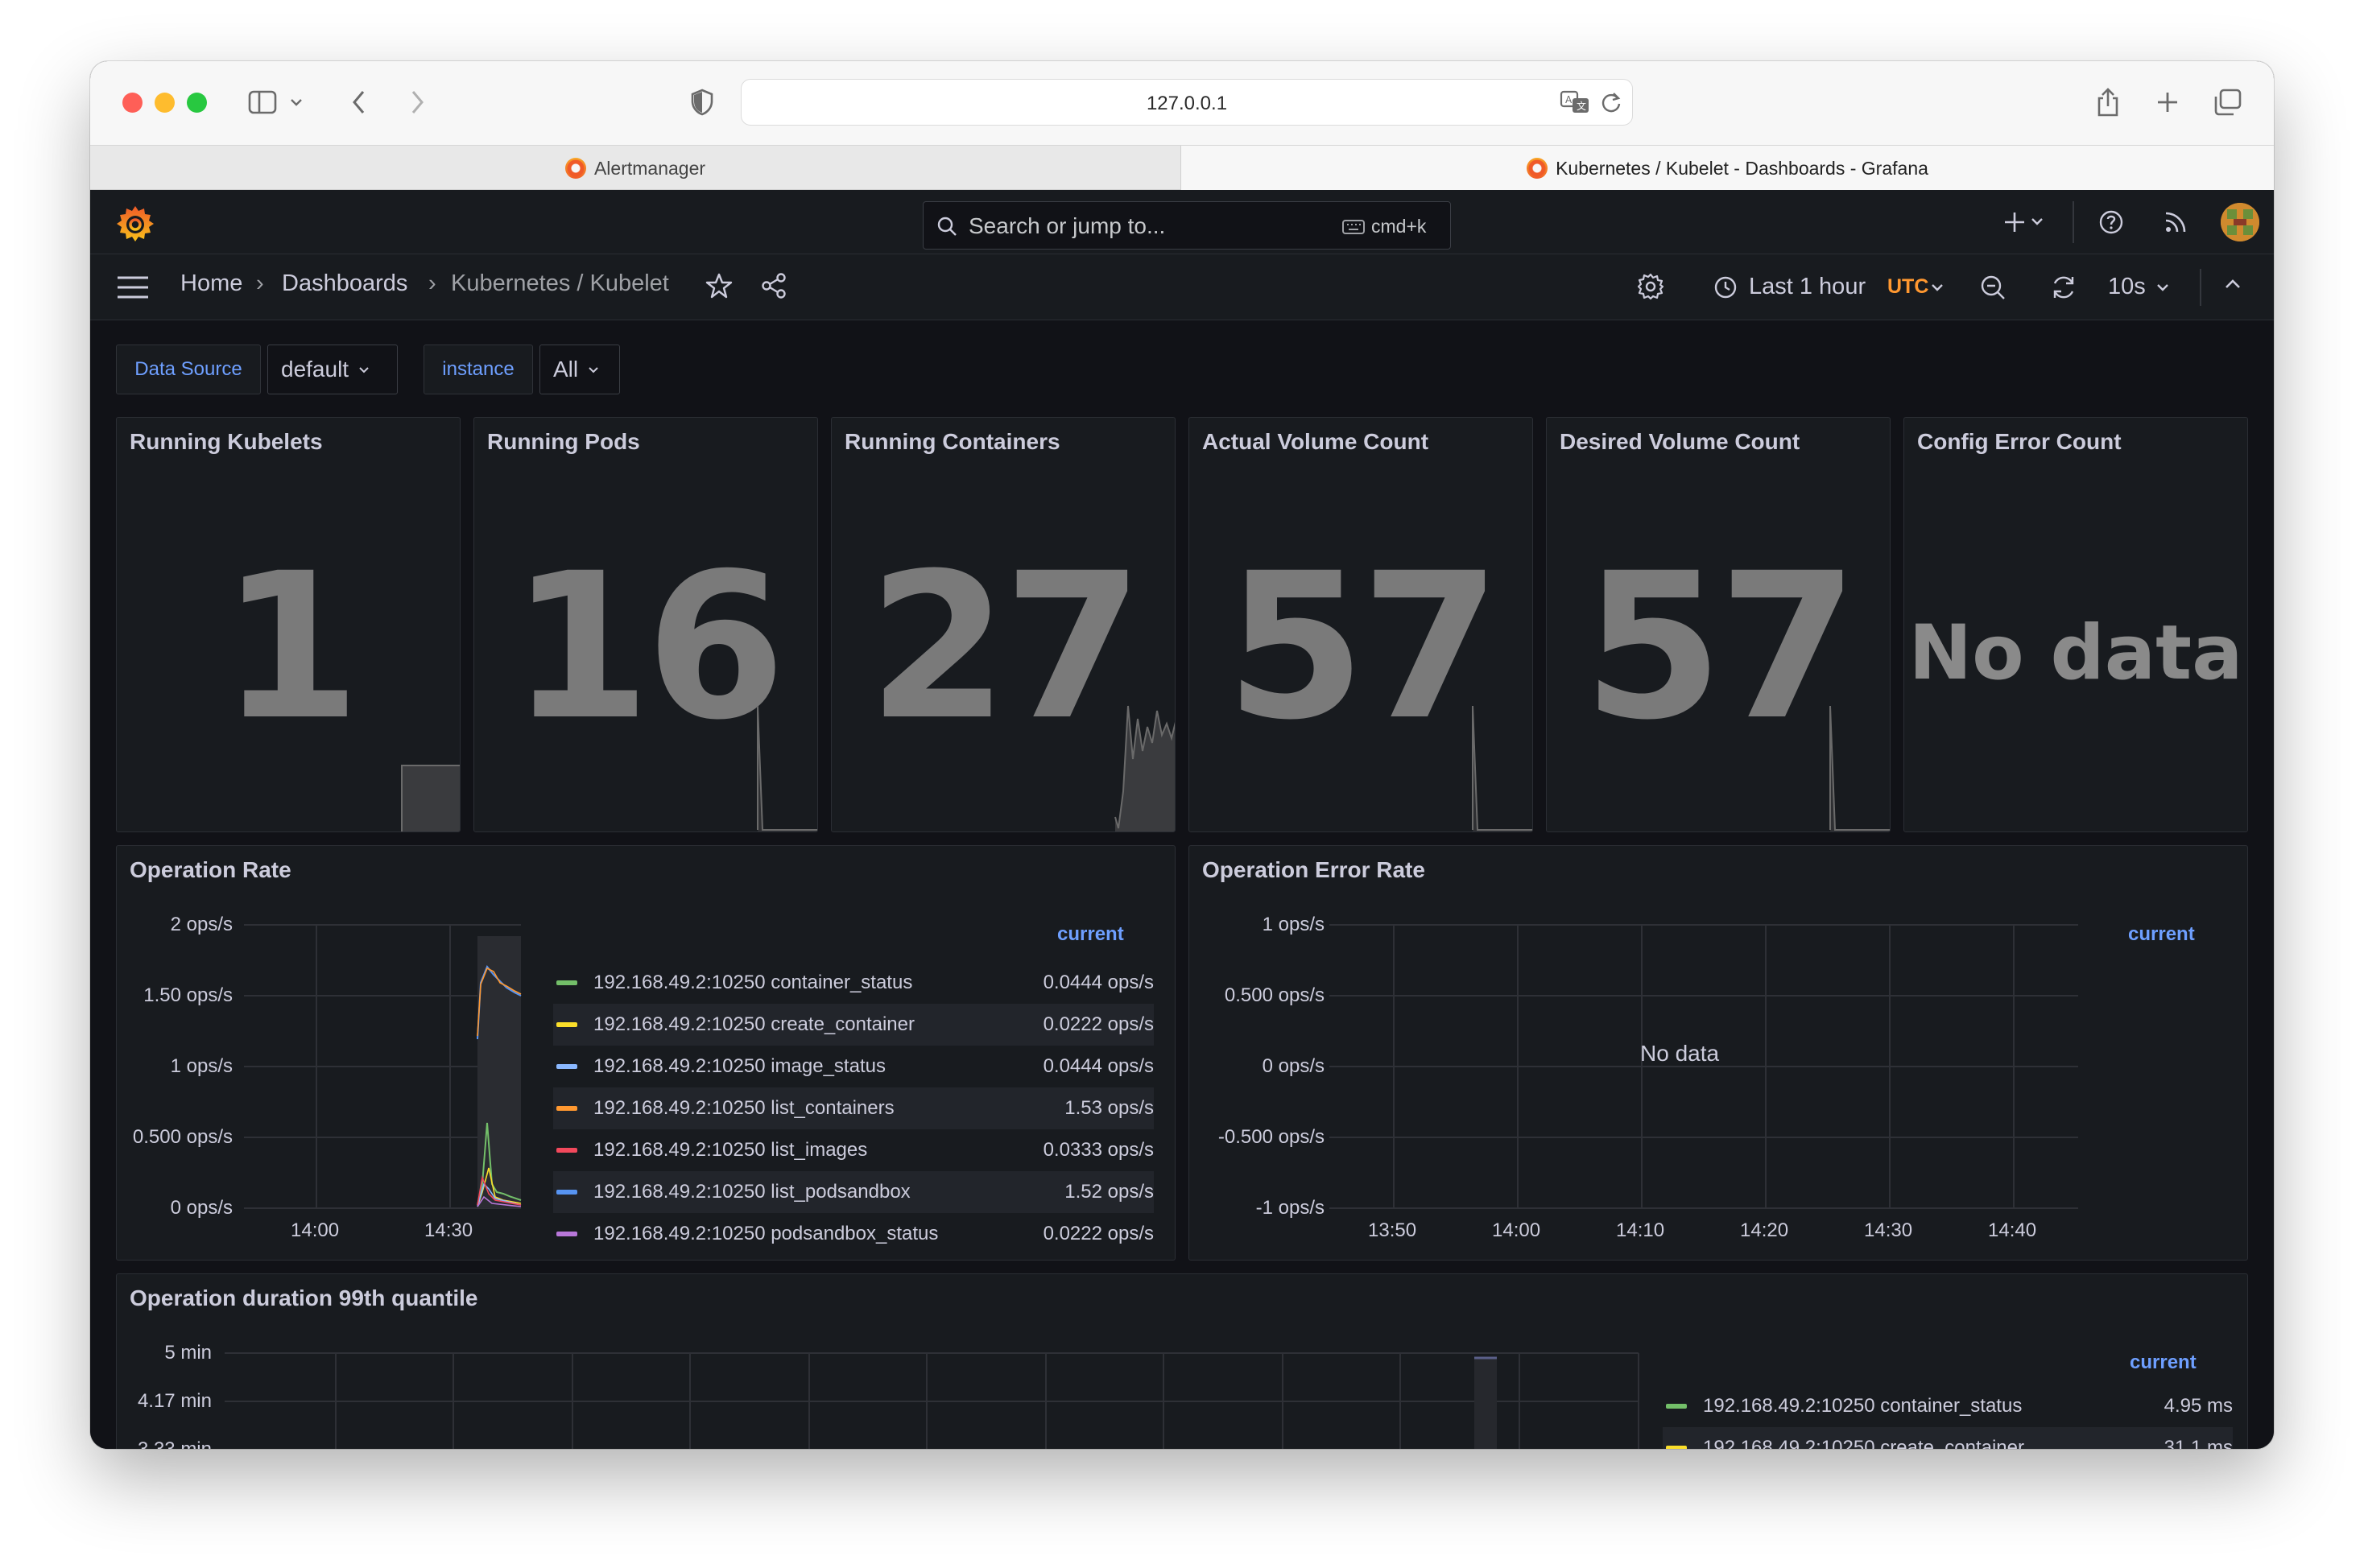  Describe the element at coordinates (1271, 1137) in the screenshot. I see `y-tick: -0.500 ops/s` at that location.